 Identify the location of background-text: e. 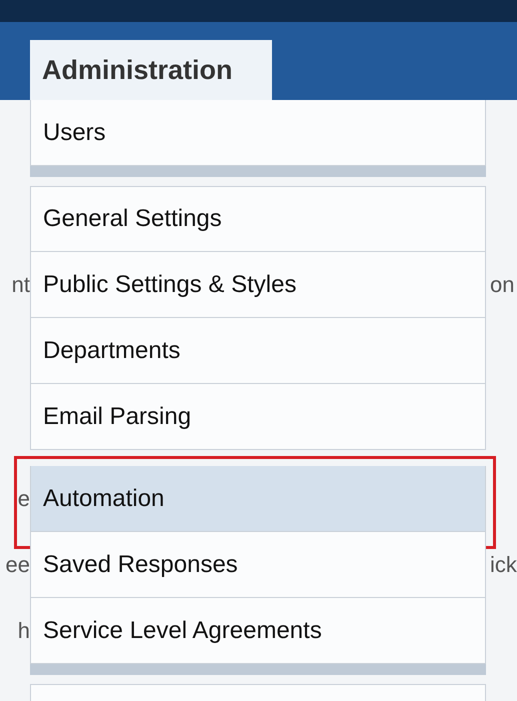
(23, 499).